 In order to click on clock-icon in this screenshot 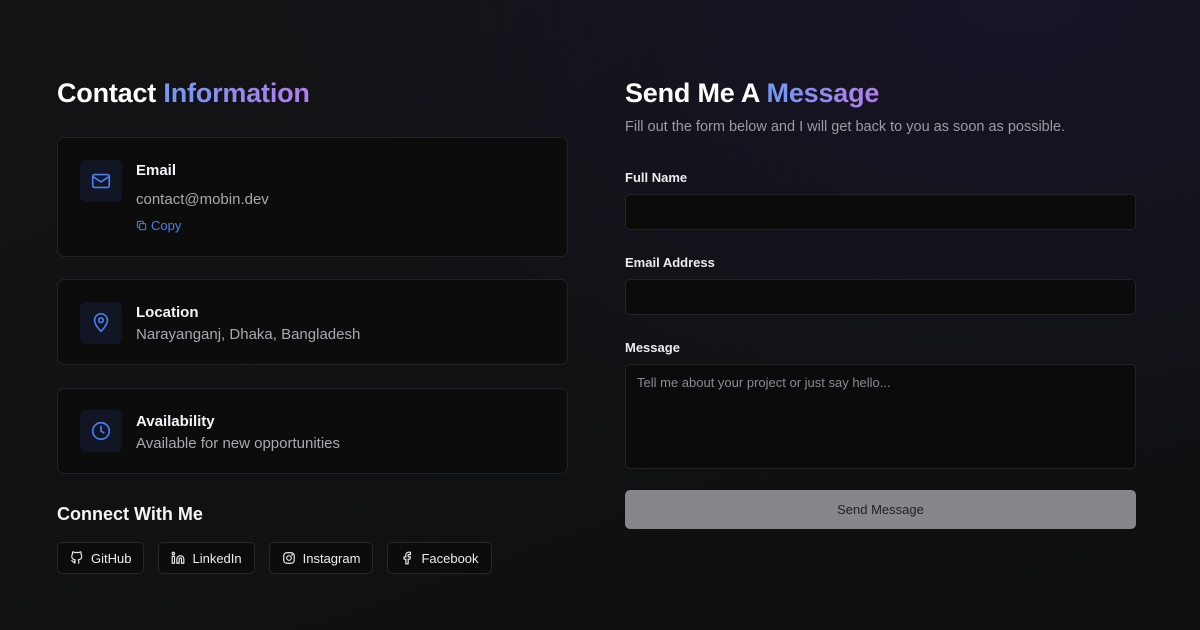, I will do `click(101, 431)`.